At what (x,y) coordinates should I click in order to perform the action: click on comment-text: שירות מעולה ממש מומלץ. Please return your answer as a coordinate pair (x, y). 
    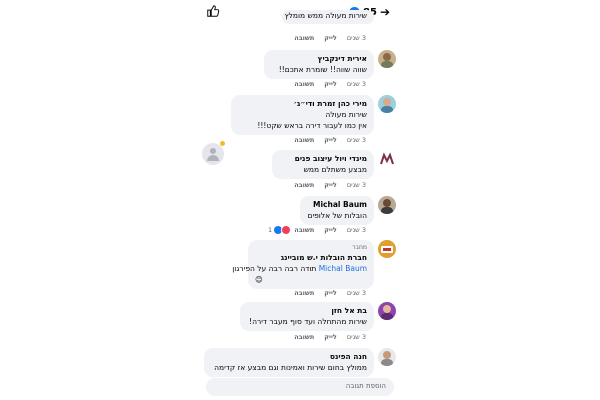
    Looking at the image, I should click on (325, 15).